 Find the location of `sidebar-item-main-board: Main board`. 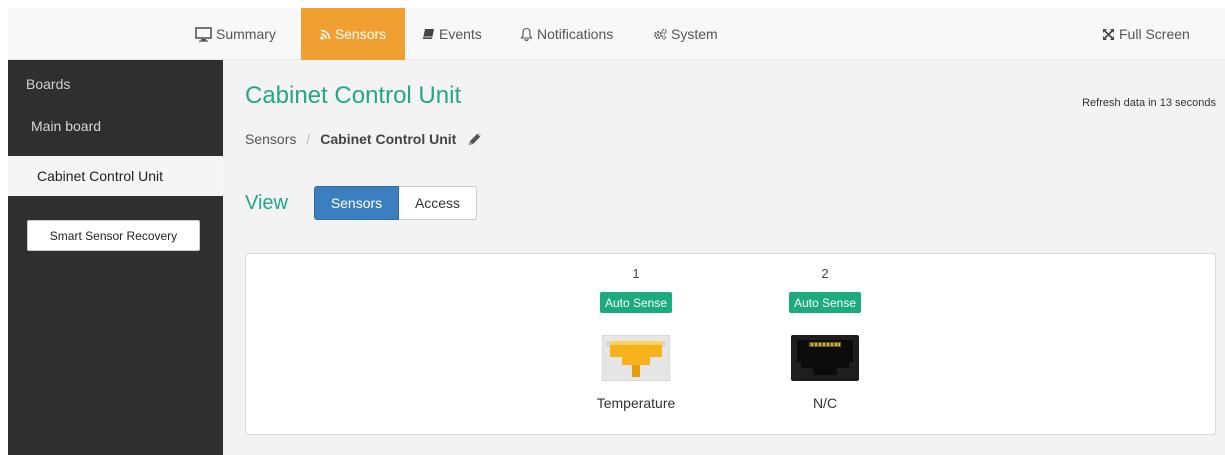

sidebar-item-main-board: Main board is located at coordinates (66, 126).